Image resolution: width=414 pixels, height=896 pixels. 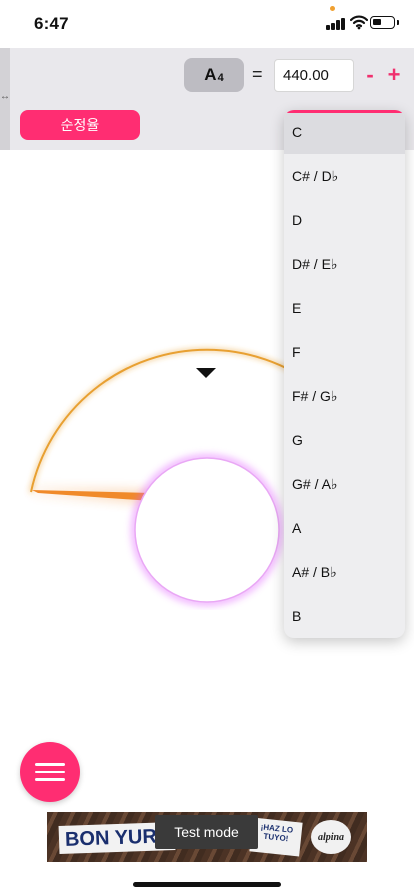 I want to click on home-indicator, so click(x=207, y=884).